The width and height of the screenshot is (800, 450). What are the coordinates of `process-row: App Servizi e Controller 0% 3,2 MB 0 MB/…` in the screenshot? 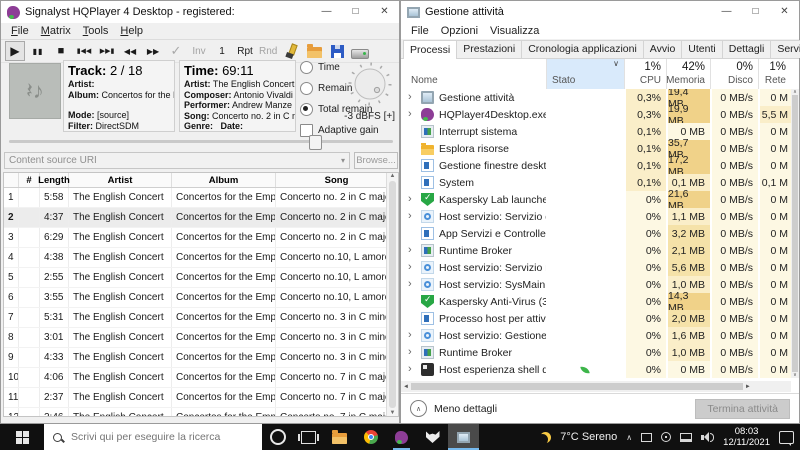 It's located at (596, 233).